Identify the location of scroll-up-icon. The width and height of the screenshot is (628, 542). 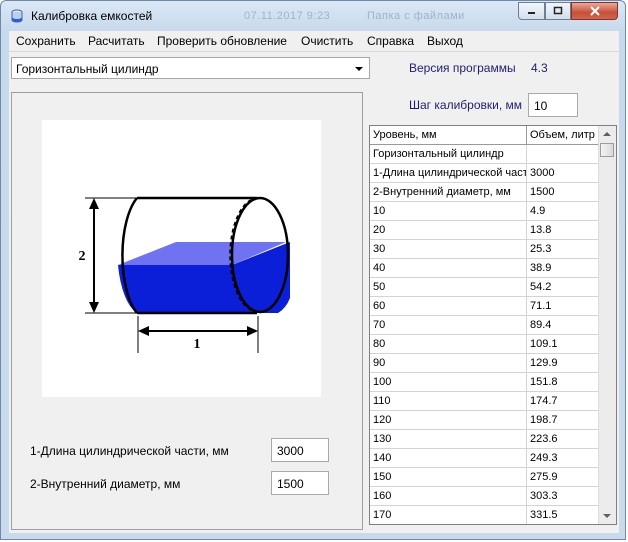
(607, 134).